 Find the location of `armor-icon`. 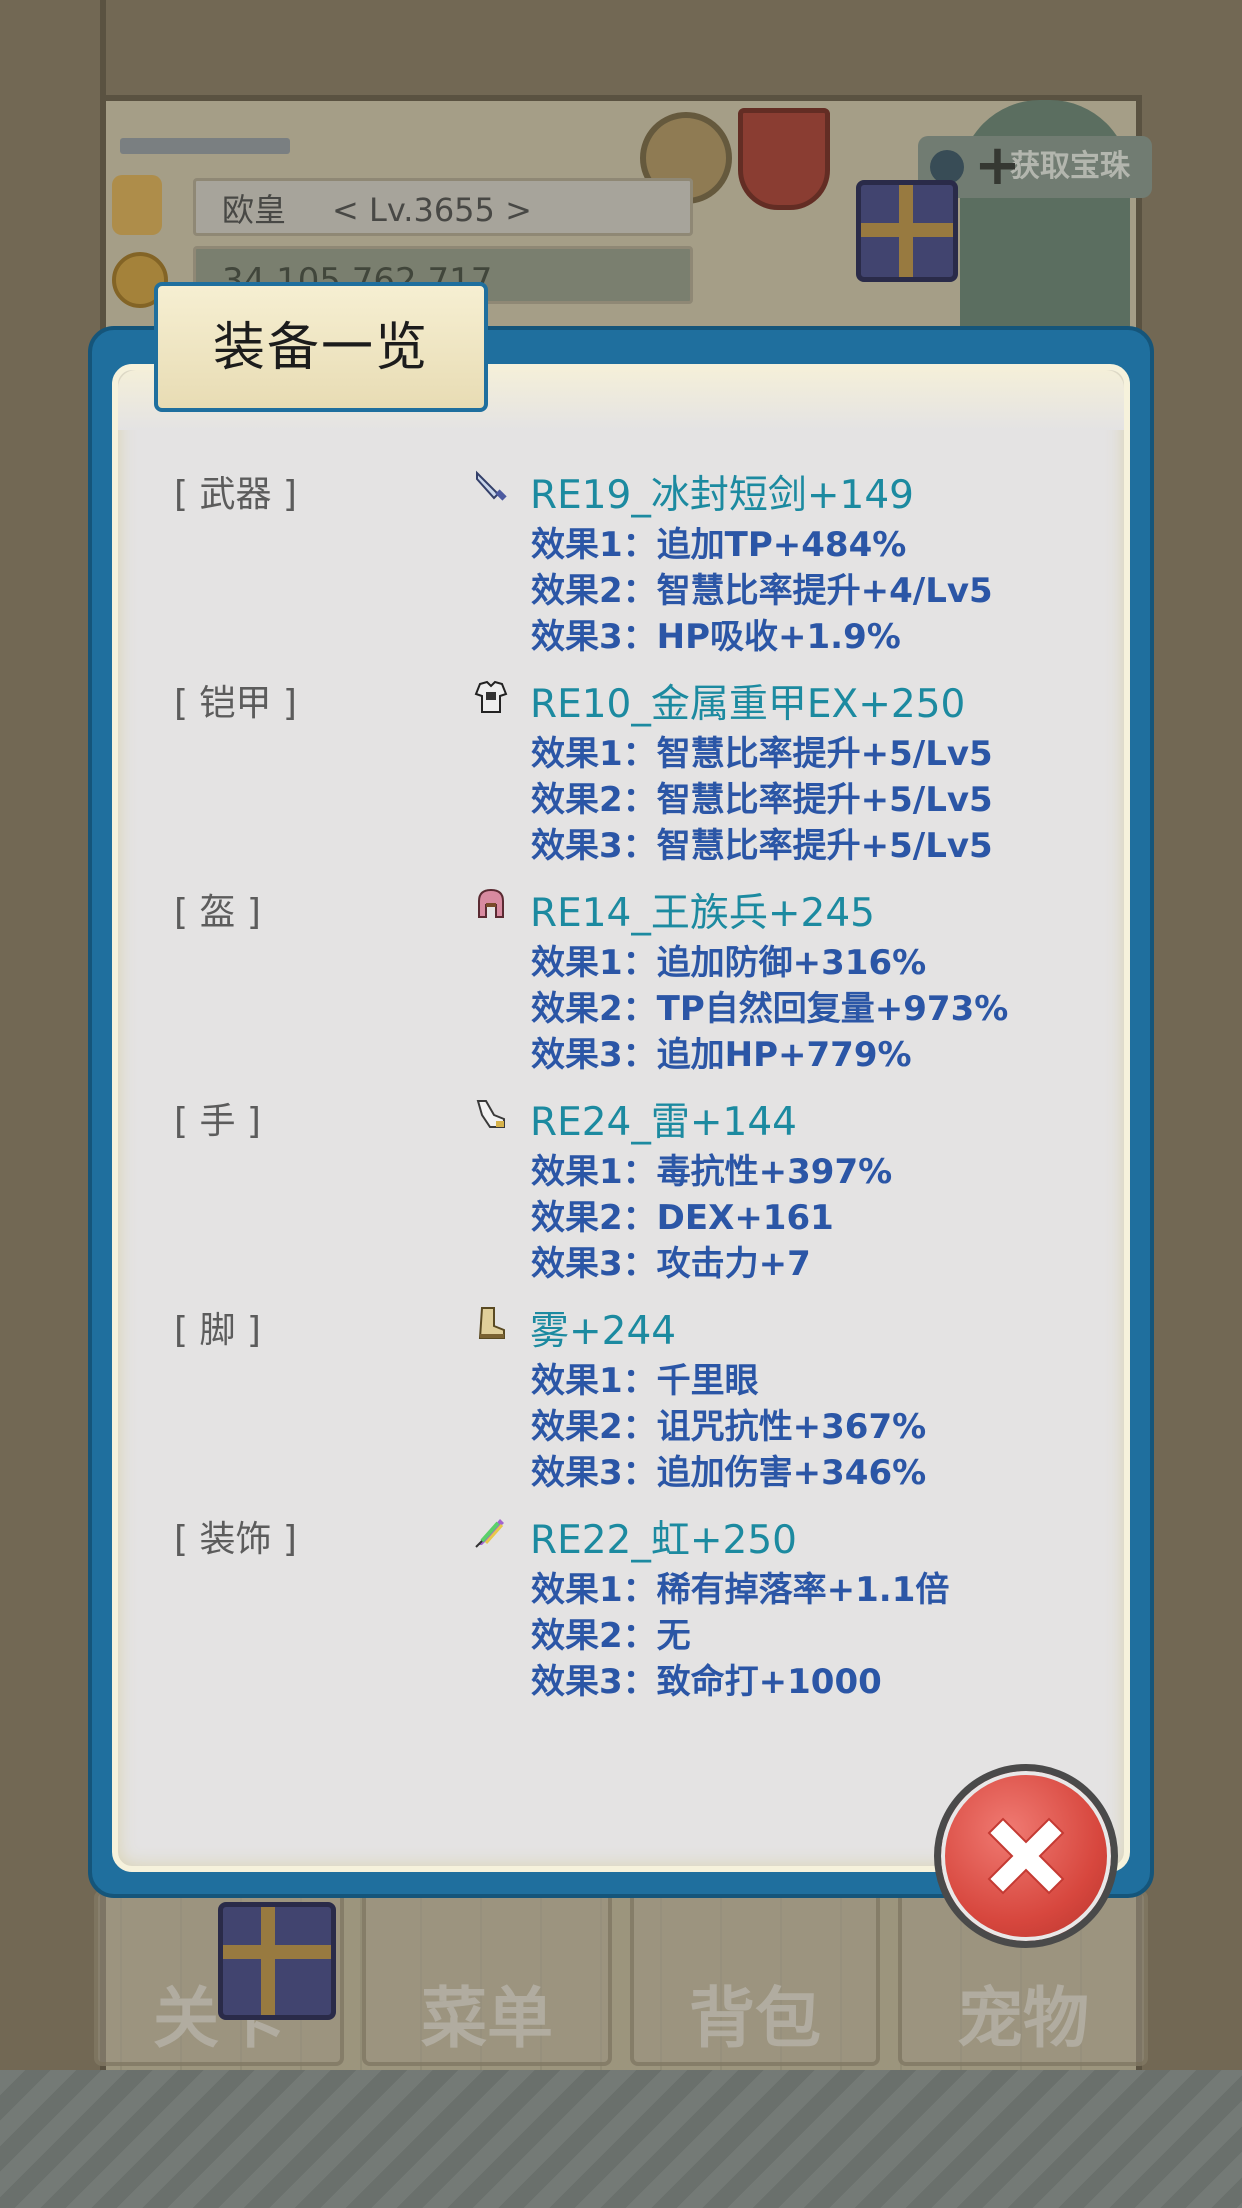

armor-icon is located at coordinates (491, 696).